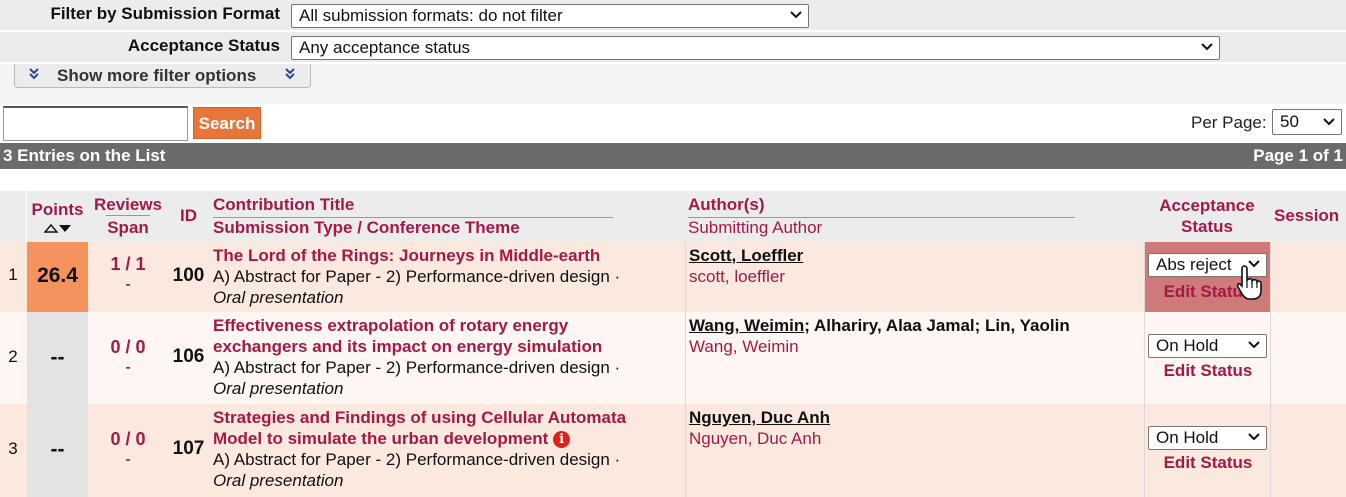 This screenshot has width=1346, height=497. I want to click on contribution-title-header: Contribution Title, so click(413, 206).